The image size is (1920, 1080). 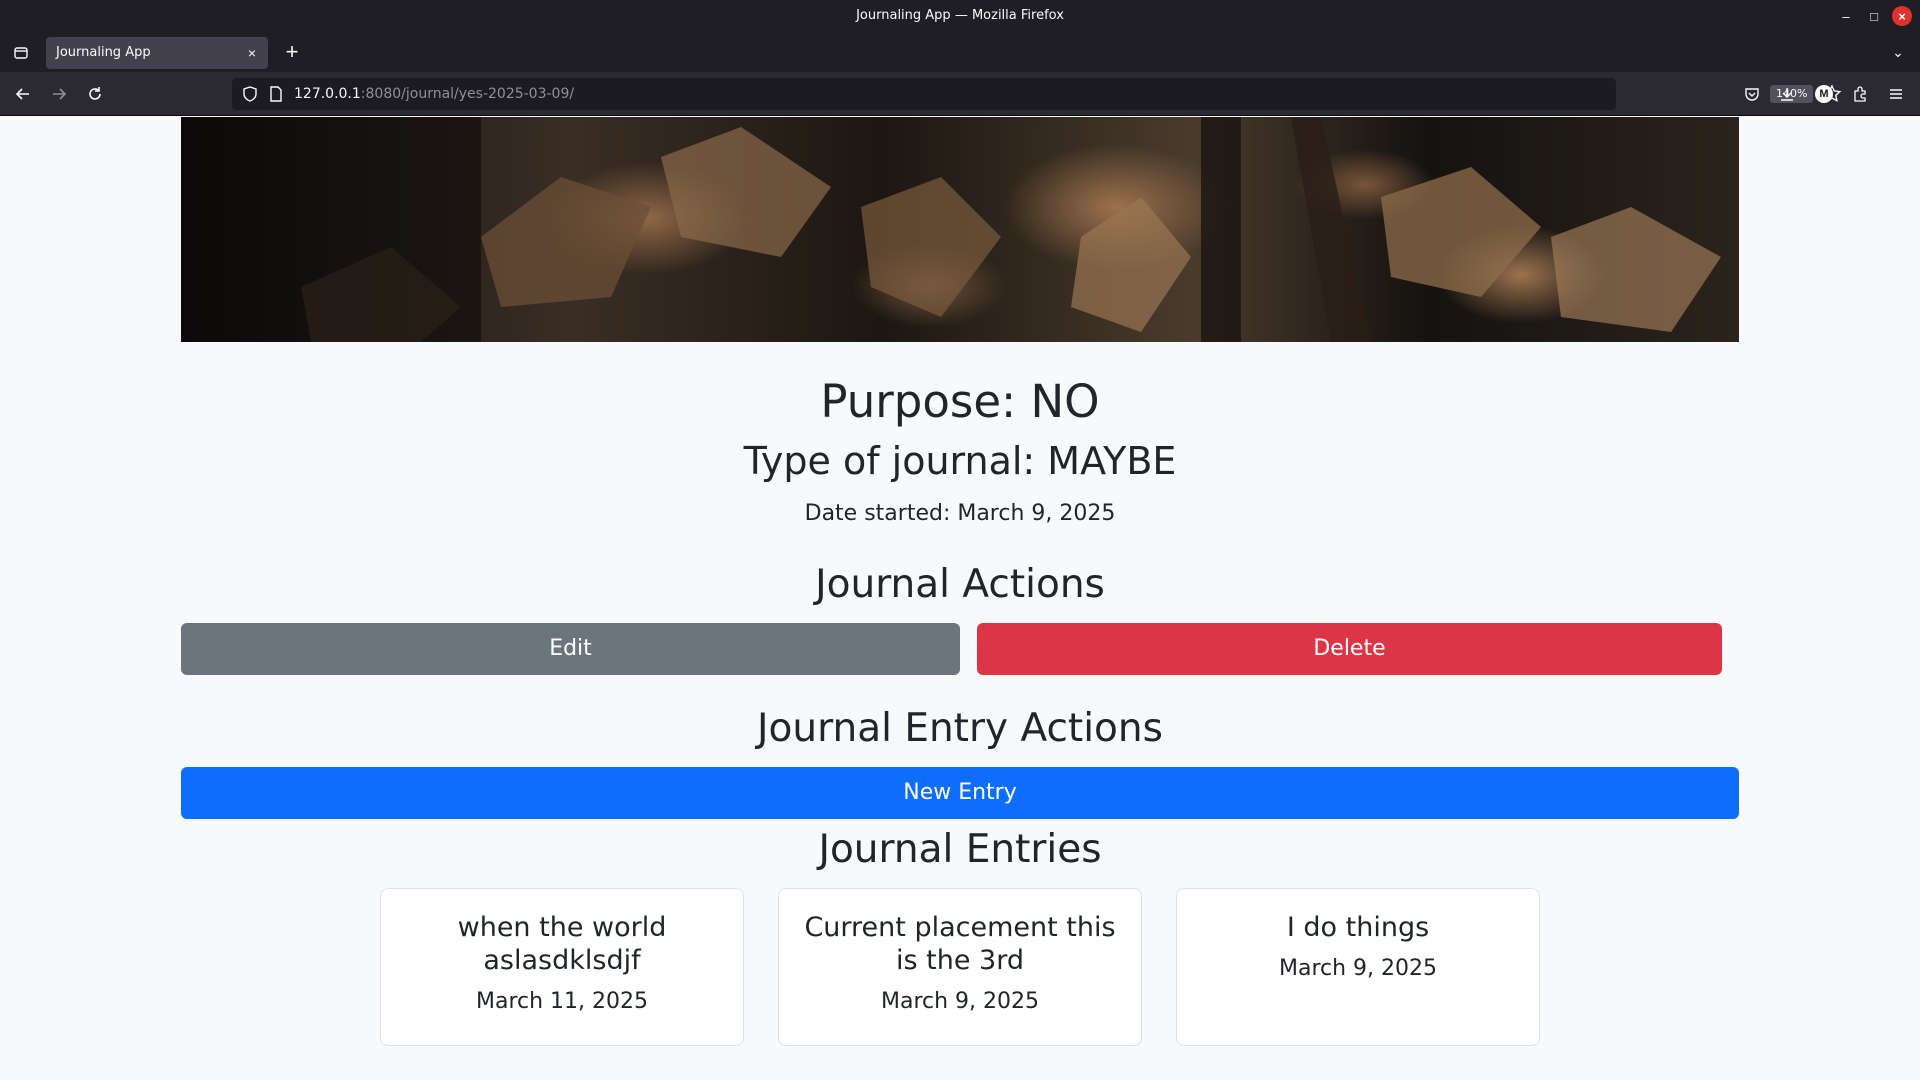 What do you see at coordinates (327, 94) in the screenshot?
I see `url-host: 127.0.0.1` at bounding box center [327, 94].